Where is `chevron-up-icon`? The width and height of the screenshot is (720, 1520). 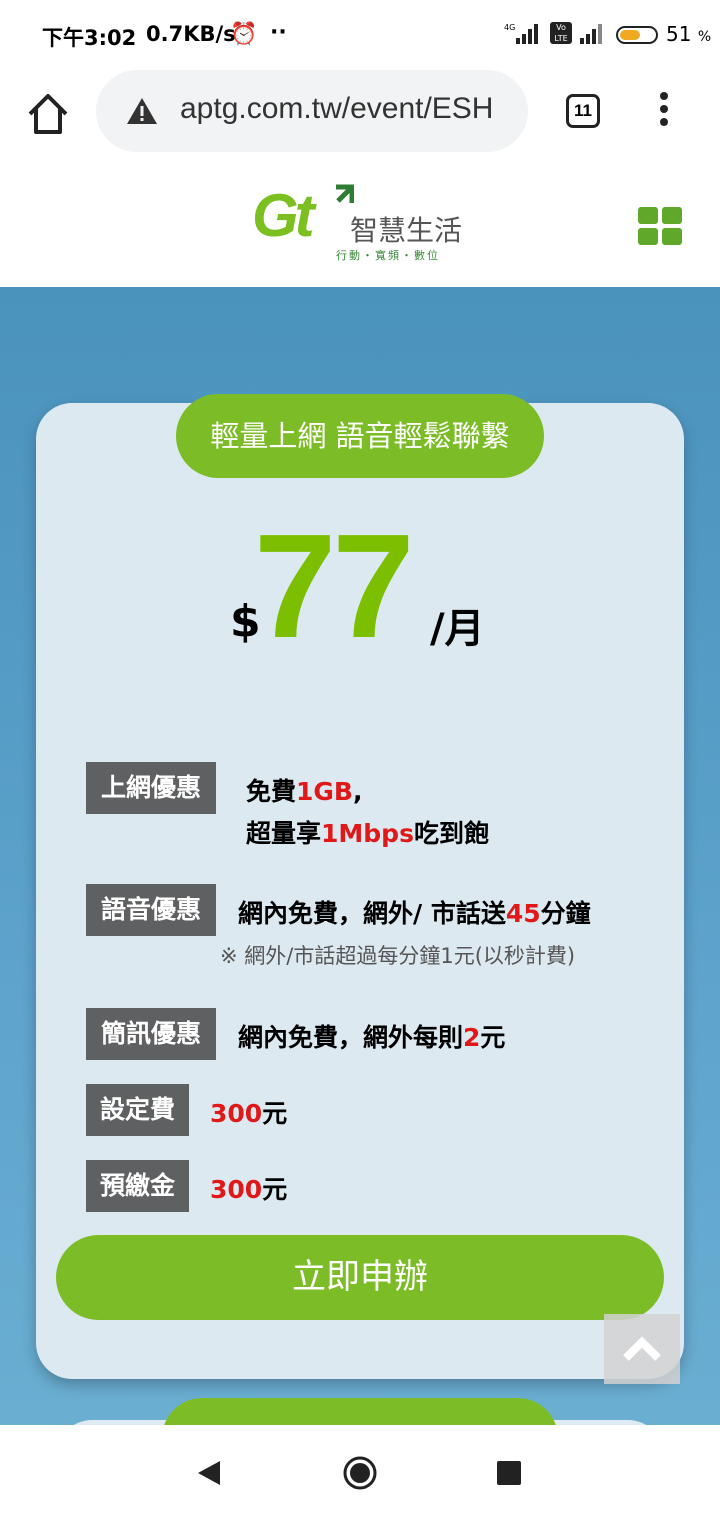
chevron-up-icon is located at coordinates (642, 1348).